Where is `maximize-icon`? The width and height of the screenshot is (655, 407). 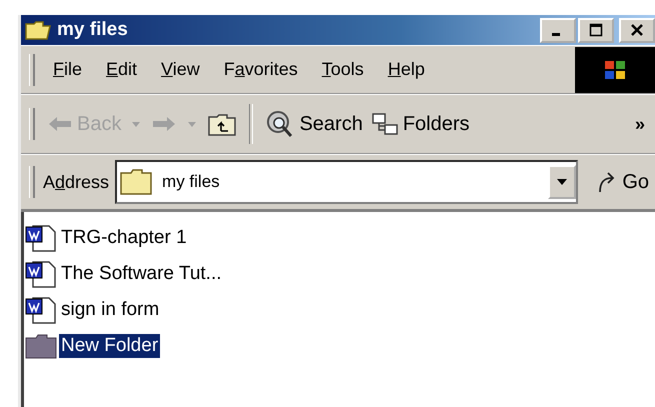
maximize-icon is located at coordinates (596, 30).